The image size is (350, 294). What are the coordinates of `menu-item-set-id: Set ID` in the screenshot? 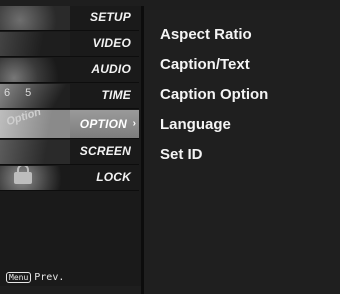 It's located at (181, 154).